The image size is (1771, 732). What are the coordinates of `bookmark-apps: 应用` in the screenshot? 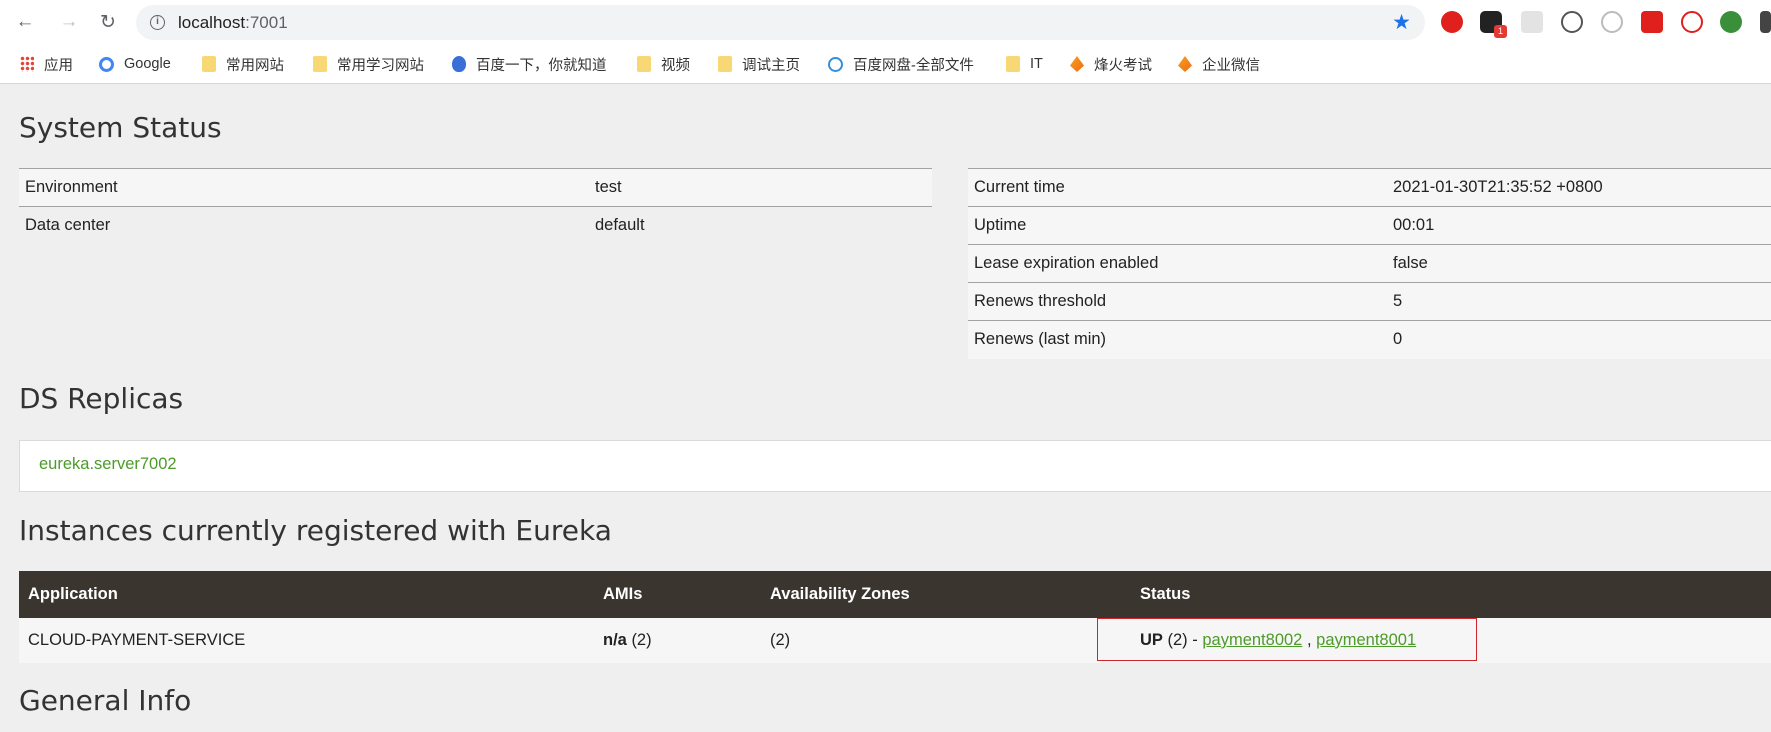 It's located at (46, 64).